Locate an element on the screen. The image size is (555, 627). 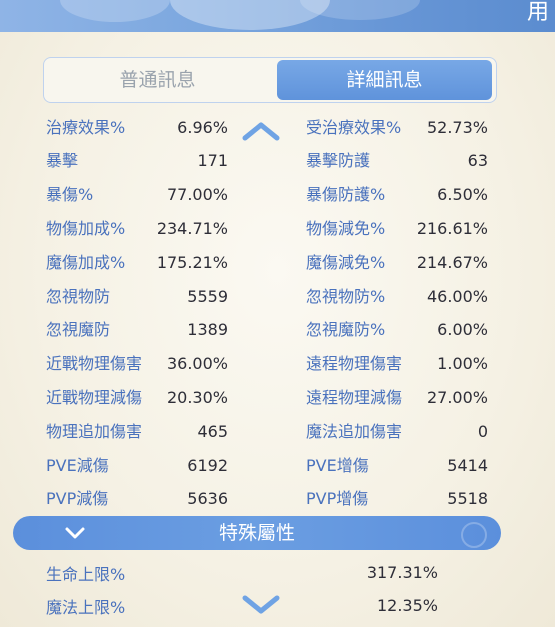
stat-value: 171 is located at coordinates (212, 160).